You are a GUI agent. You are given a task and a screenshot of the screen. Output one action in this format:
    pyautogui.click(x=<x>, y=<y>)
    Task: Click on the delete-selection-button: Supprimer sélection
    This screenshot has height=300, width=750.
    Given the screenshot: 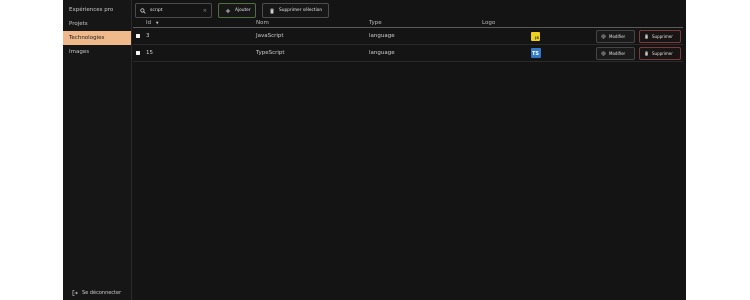 What is the action you would take?
    pyautogui.click(x=295, y=10)
    